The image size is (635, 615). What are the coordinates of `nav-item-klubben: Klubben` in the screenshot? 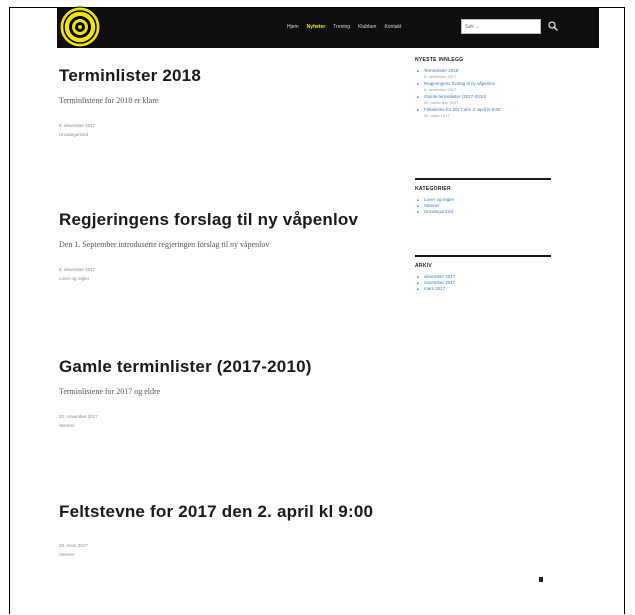 It's located at (367, 27).